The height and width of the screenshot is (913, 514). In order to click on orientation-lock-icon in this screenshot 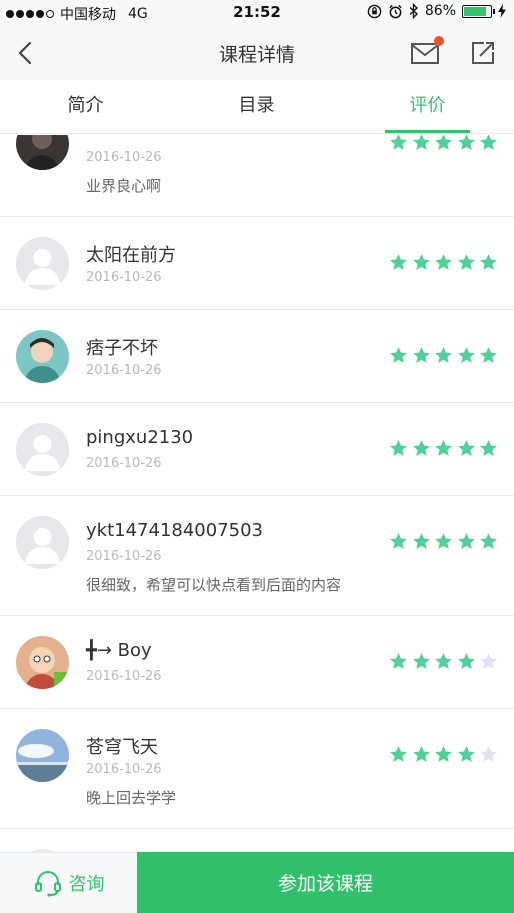, I will do `click(374, 11)`.